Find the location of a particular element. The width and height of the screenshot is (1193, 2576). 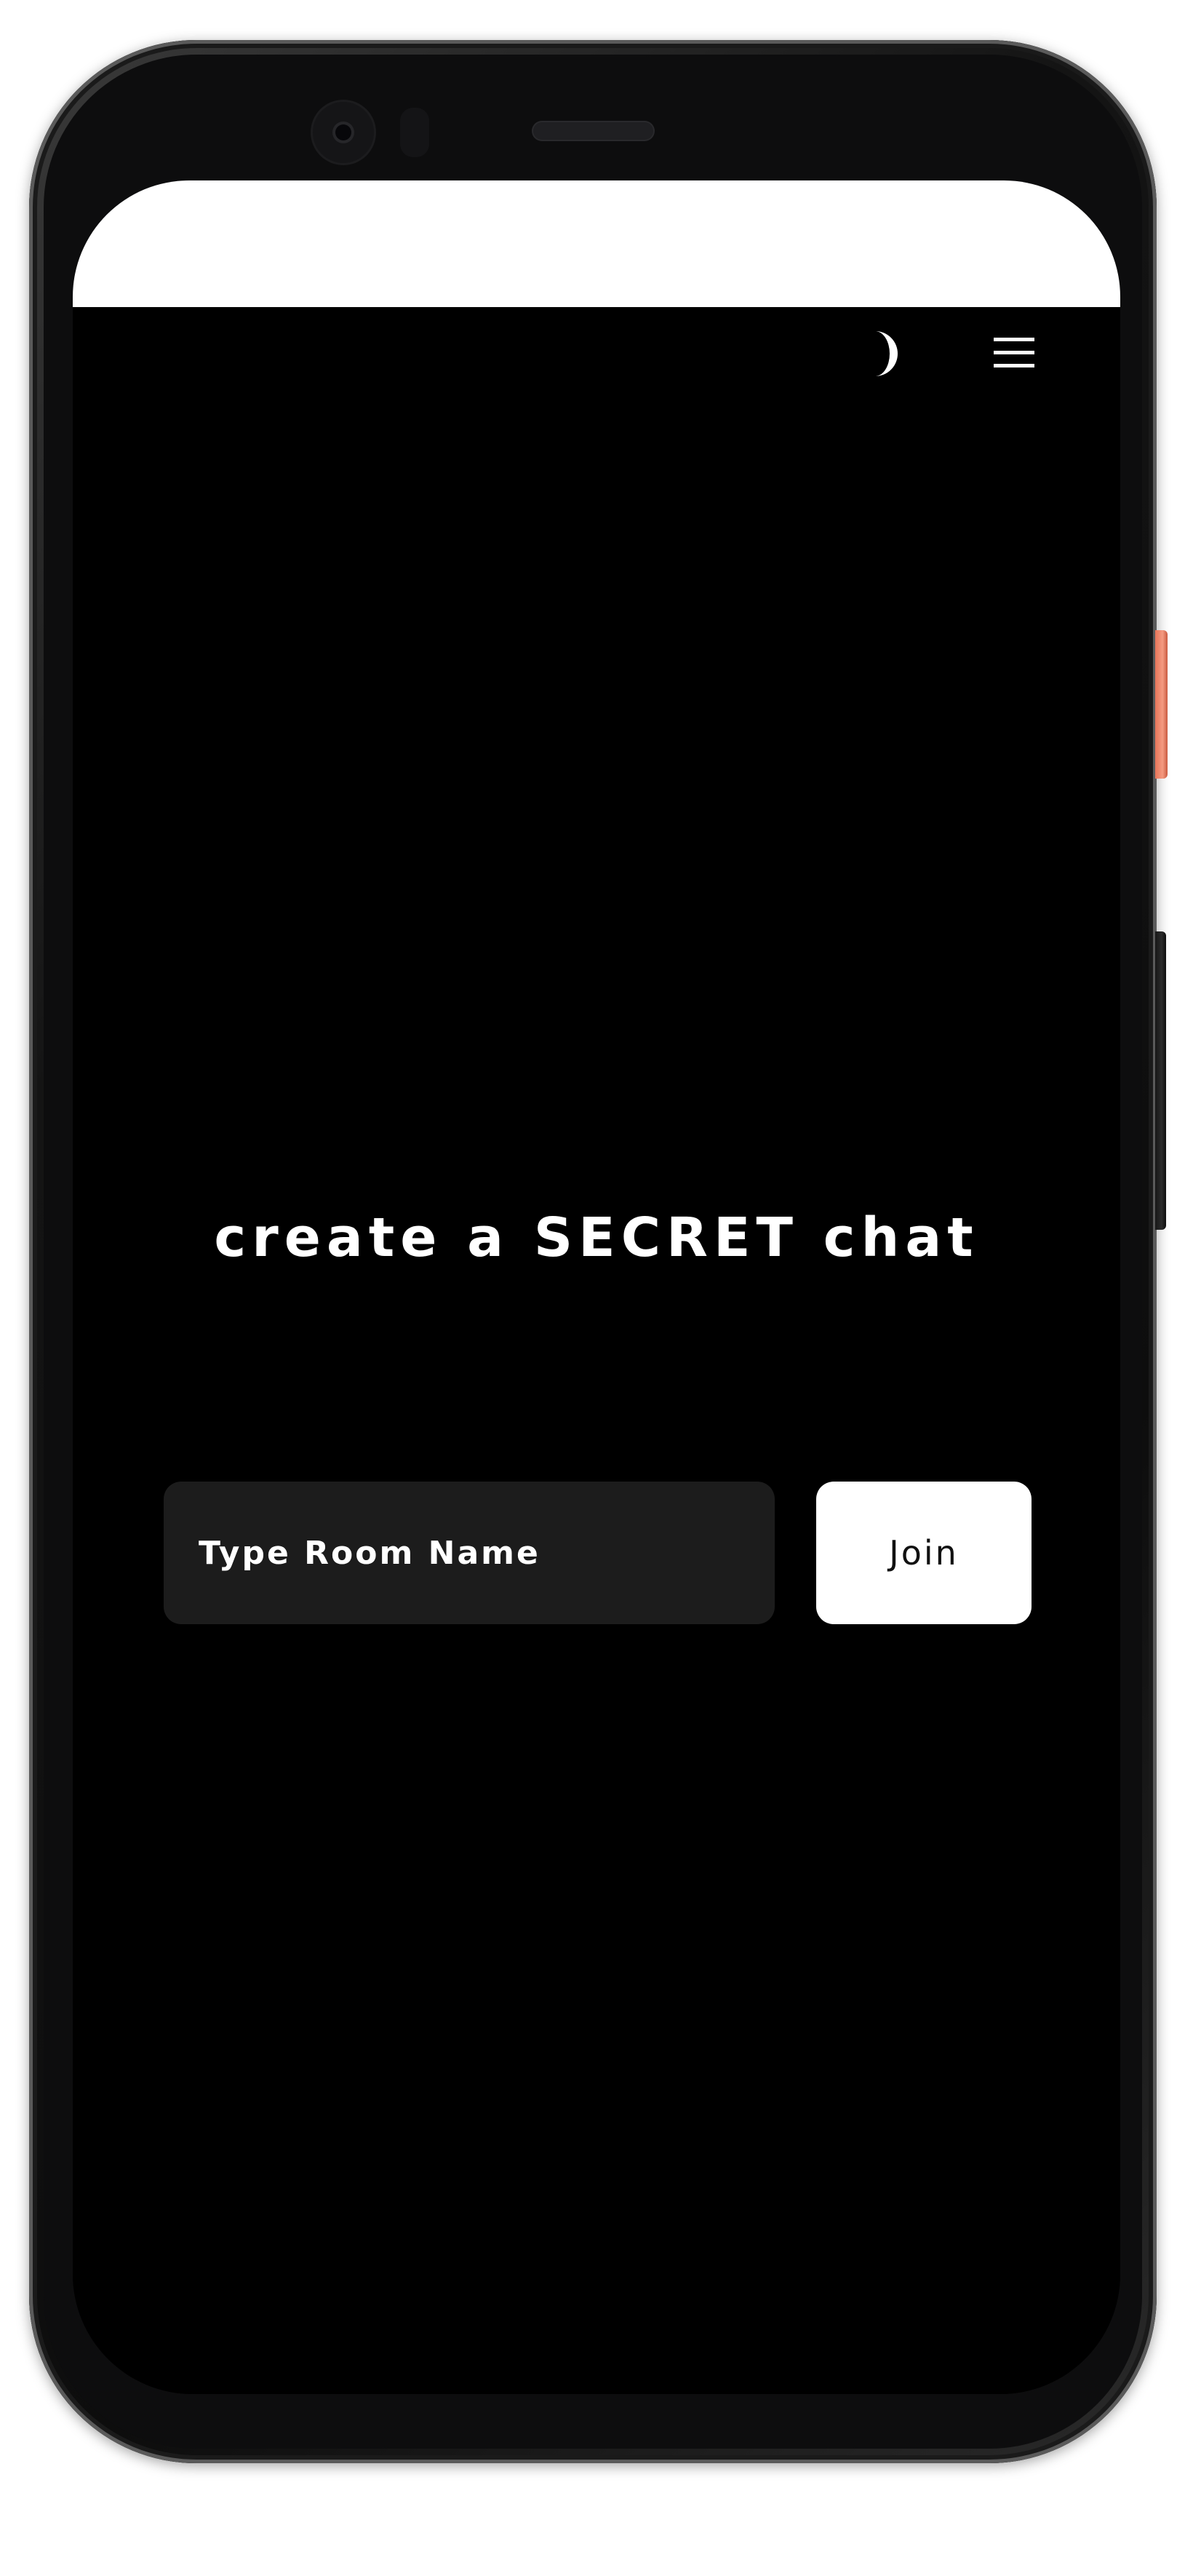

join-button: Join is located at coordinates (924, 1553).